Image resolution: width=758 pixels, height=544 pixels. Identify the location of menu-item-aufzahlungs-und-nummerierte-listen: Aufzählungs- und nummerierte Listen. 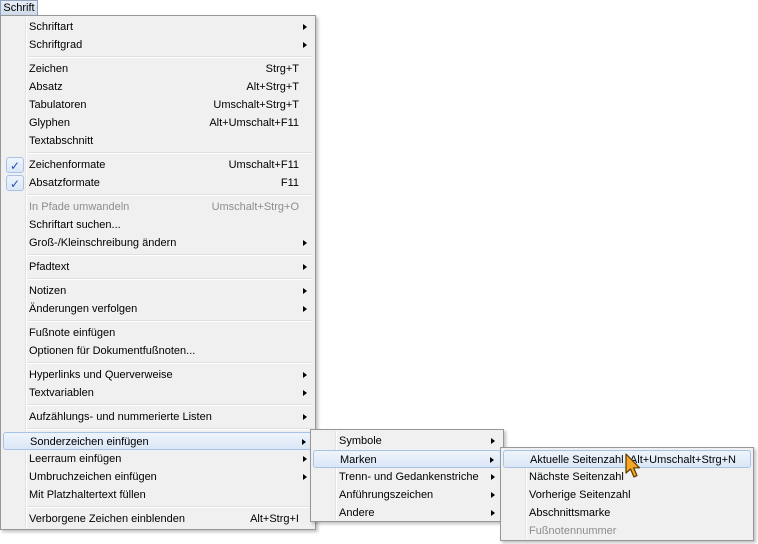
(158, 417).